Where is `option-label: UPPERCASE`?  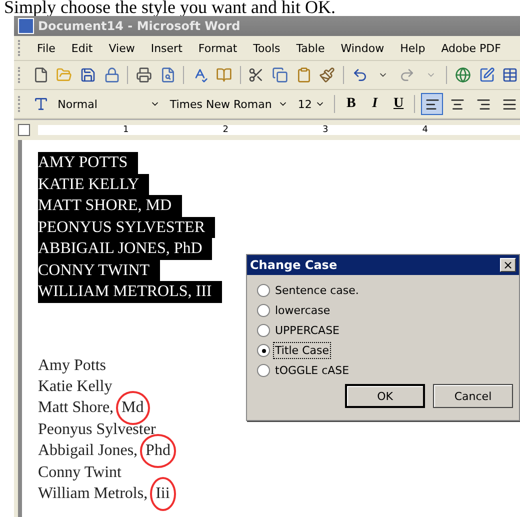
option-label: UPPERCASE is located at coordinates (307, 330).